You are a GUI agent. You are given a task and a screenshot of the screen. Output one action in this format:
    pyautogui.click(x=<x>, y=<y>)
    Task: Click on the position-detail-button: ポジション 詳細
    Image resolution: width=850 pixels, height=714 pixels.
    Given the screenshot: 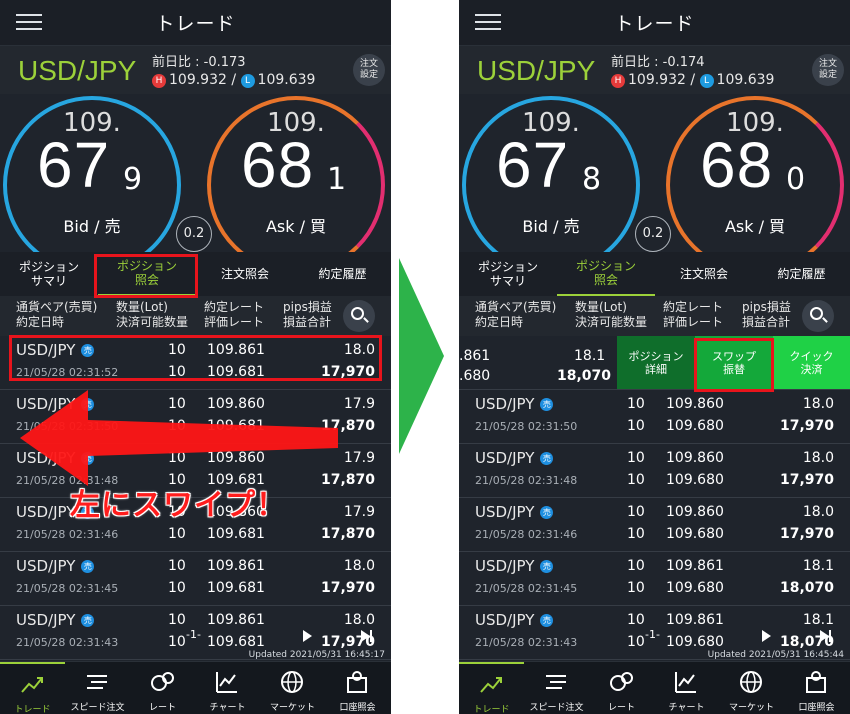 What is the action you would take?
    pyautogui.click(x=656, y=362)
    